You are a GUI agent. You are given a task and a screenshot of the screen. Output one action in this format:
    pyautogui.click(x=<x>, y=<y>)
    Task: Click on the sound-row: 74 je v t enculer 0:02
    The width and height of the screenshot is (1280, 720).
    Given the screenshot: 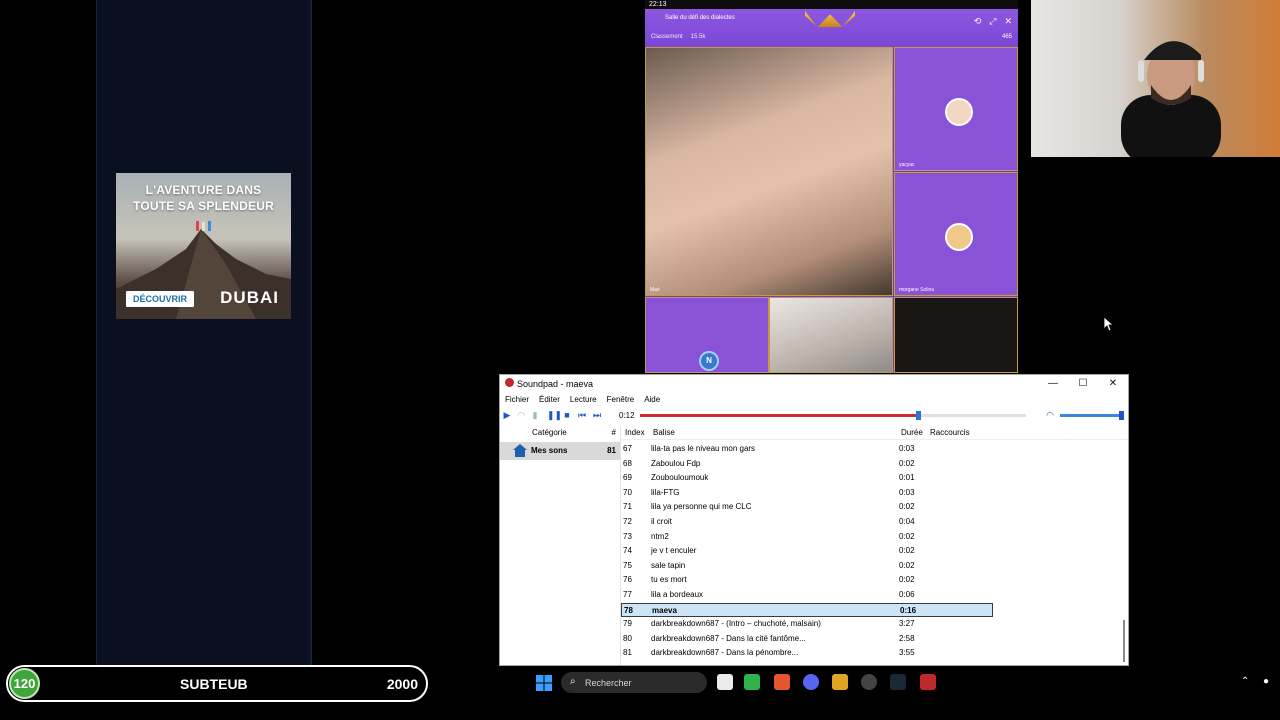 What is the action you would take?
    pyautogui.click(x=807, y=551)
    